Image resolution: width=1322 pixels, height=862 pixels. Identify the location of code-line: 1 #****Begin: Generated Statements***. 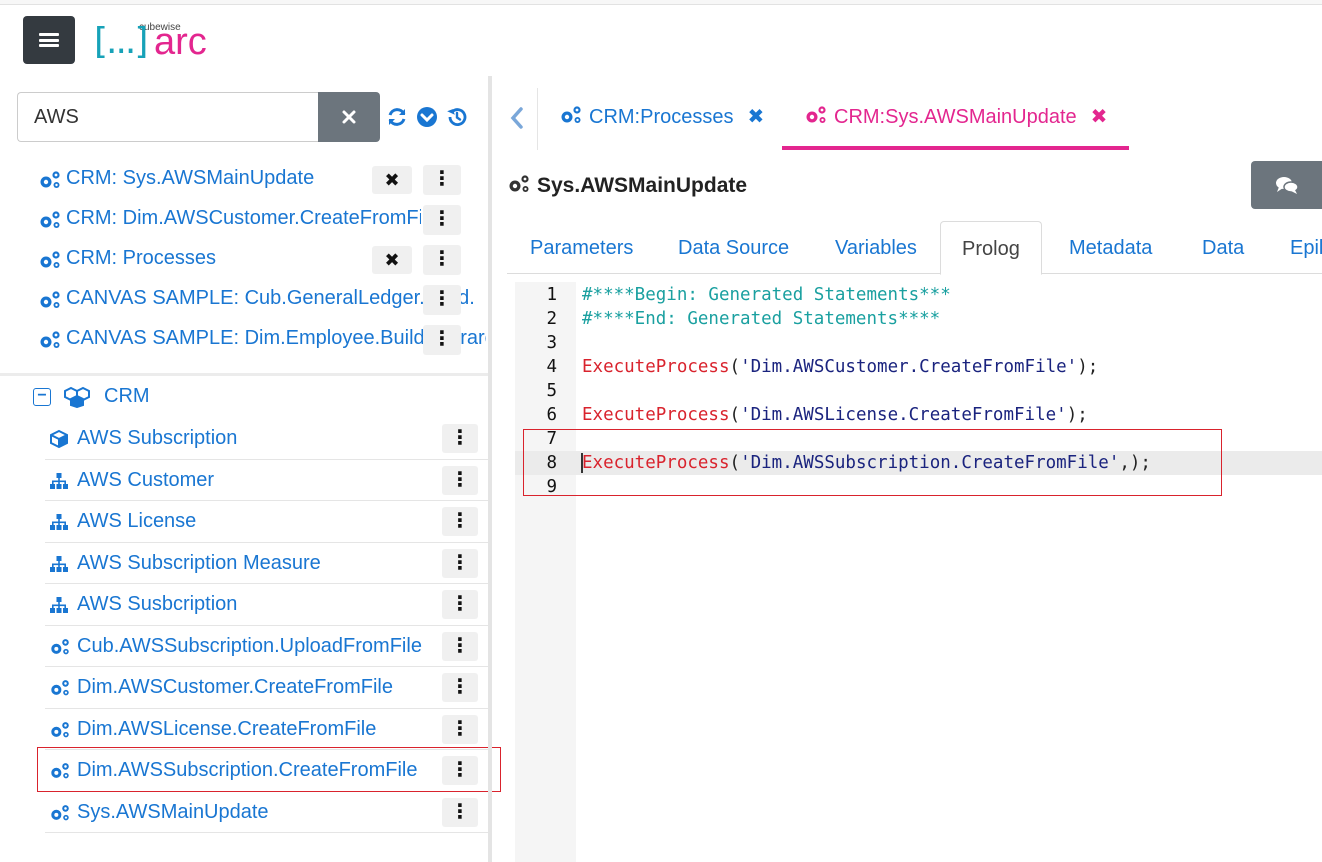
(918, 295).